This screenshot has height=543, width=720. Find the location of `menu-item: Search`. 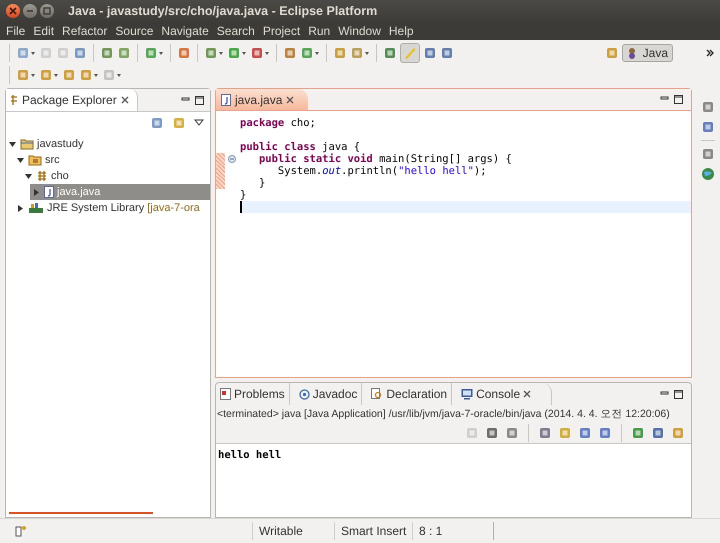

menu-item: Search is located at coordinates (235, 31).